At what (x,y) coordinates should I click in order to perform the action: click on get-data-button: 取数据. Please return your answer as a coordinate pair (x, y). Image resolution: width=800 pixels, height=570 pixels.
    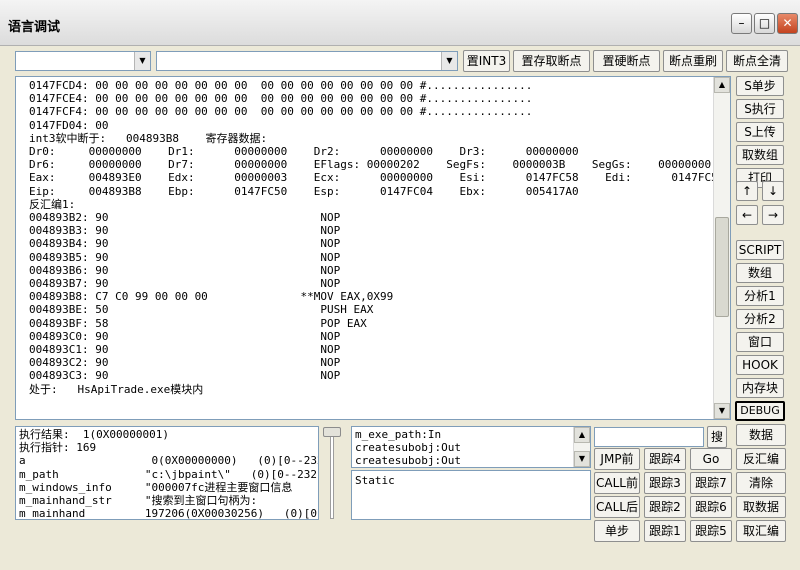
    Looking at the image, I should click on (761, 507).